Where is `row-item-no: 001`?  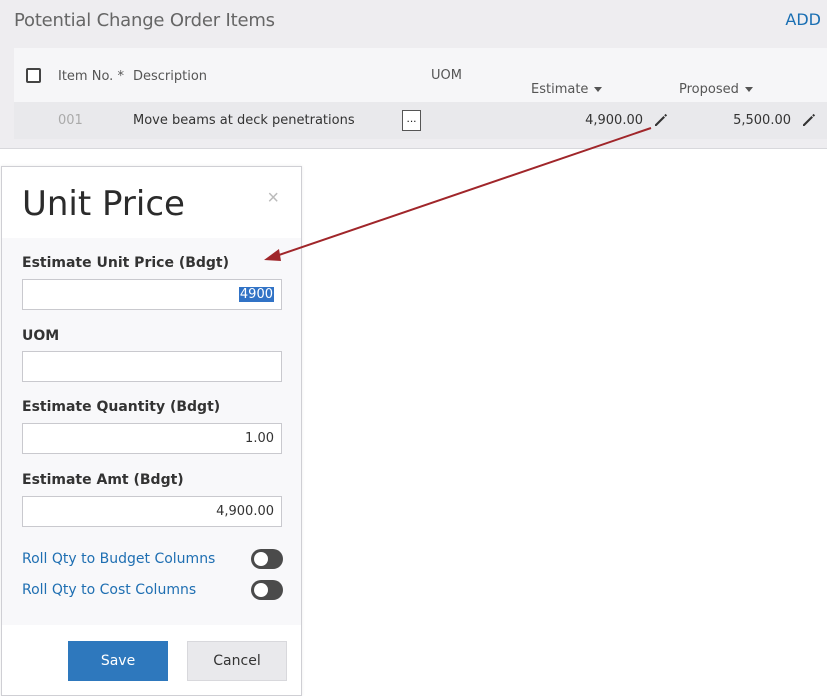
row-item-no: 001 is located at coordinates (70, 120).